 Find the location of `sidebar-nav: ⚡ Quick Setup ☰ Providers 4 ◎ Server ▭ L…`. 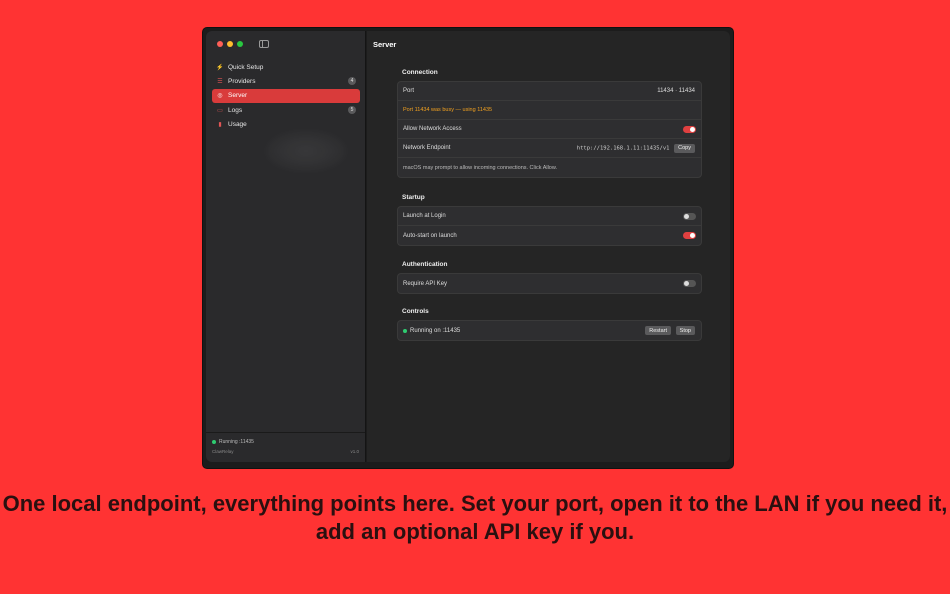

sidebar-nav: ⚡ Quick Setup ☰ Providers 4 ◎ Server ▭ L… is located at coordinates (286, 96).